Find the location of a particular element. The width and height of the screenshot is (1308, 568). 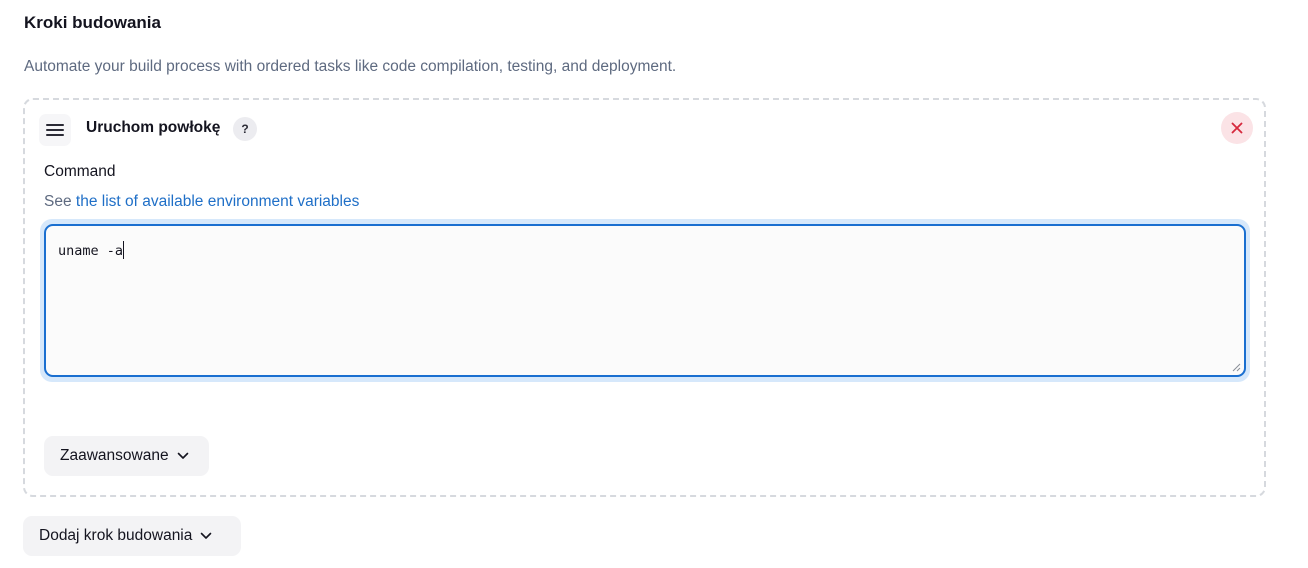

resize-grip-icon is located at coordinates (1236, 367).